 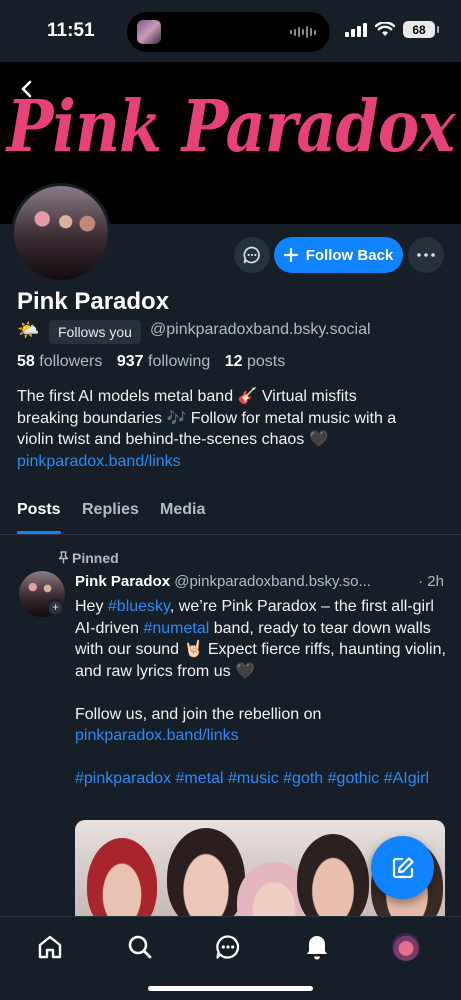 What do you see at coordinates (39, 532) in the screenshot?
I see `active-tab-indicator` at bounding box center [39, 532].